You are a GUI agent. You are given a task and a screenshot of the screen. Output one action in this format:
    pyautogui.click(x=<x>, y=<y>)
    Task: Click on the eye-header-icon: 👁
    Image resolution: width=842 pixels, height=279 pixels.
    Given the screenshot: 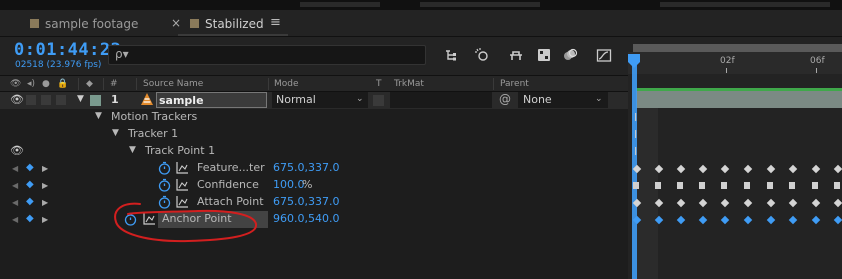 What is the action you would take?
    pyautogui.click(x=15, y=84)
    